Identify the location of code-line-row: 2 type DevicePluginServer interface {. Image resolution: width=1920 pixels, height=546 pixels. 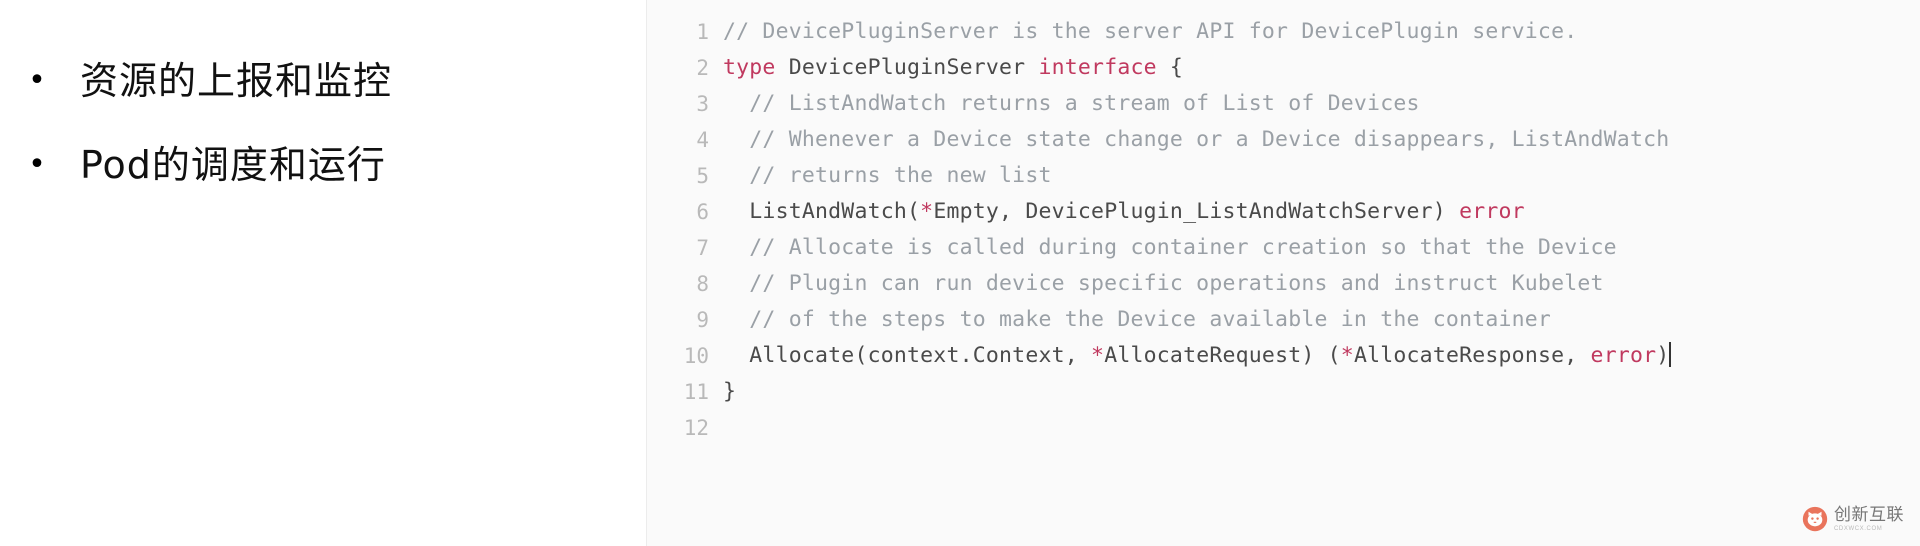
(1283, 68).